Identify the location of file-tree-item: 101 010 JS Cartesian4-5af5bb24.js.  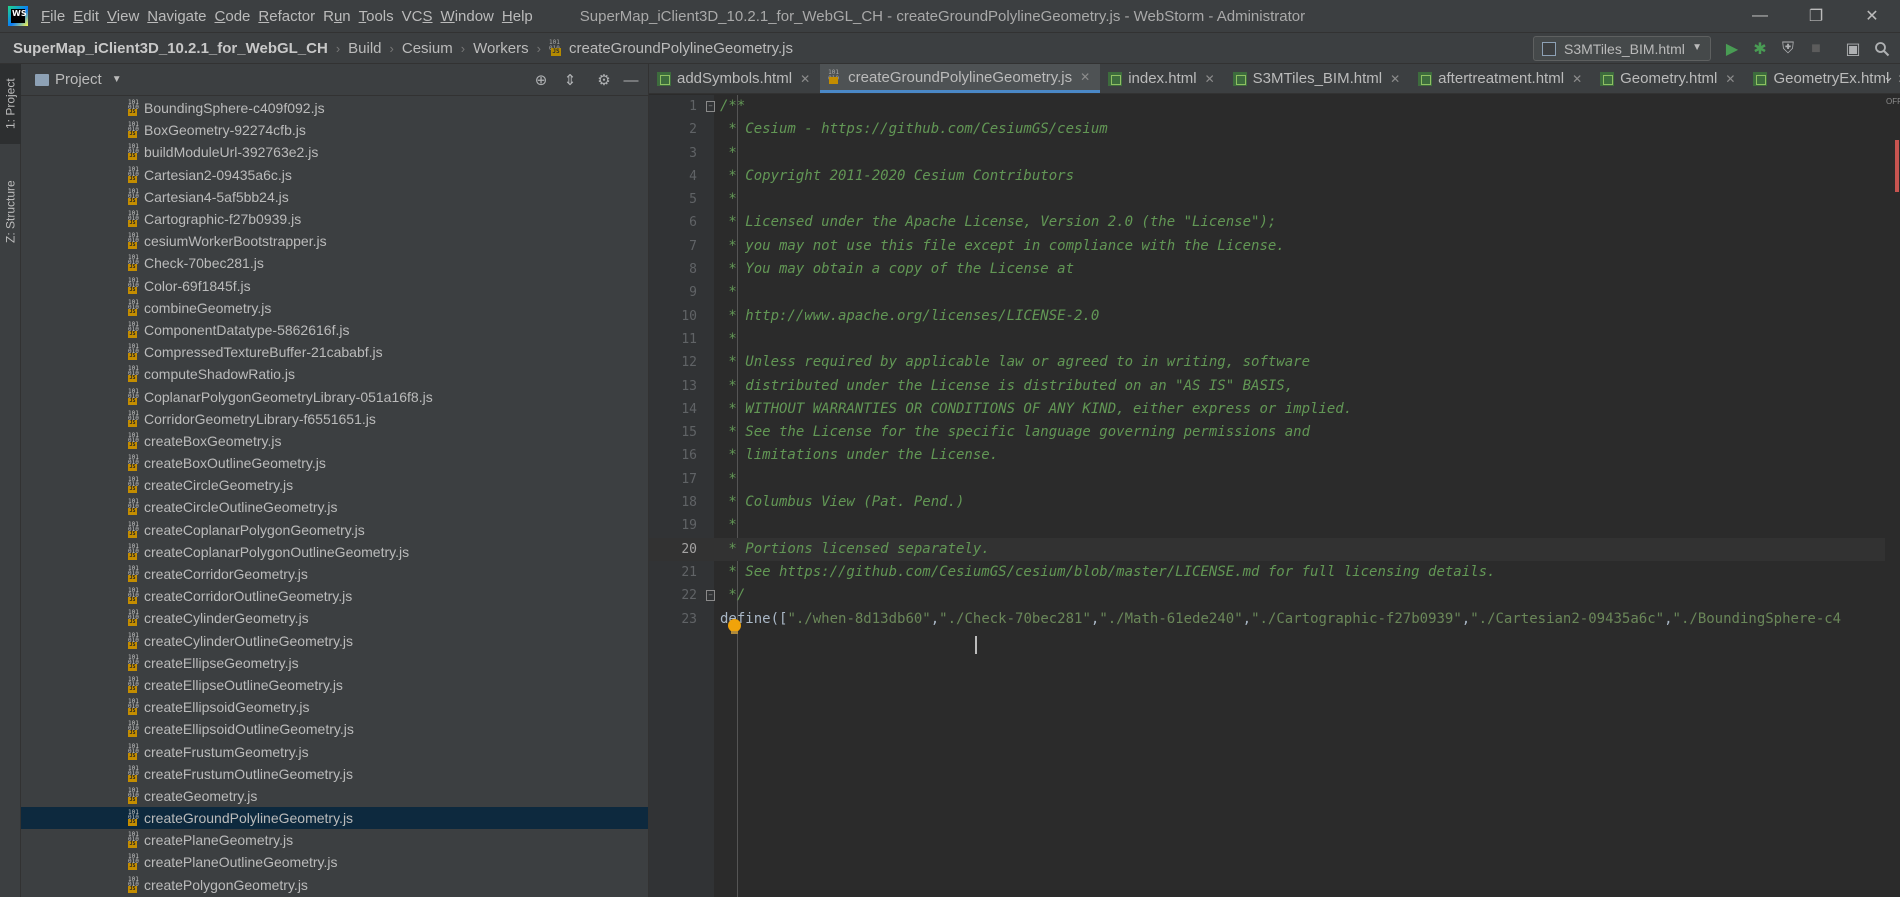
(334, 197).